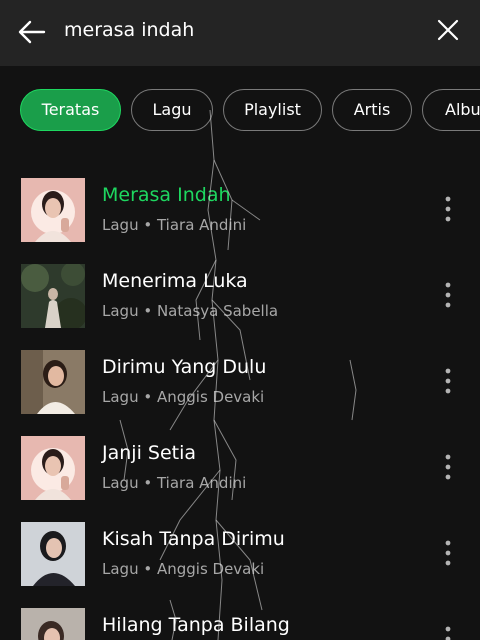 The width and height of the screenshot is (480, 640). I want to click on chip-album: Album, so click(451, 110).